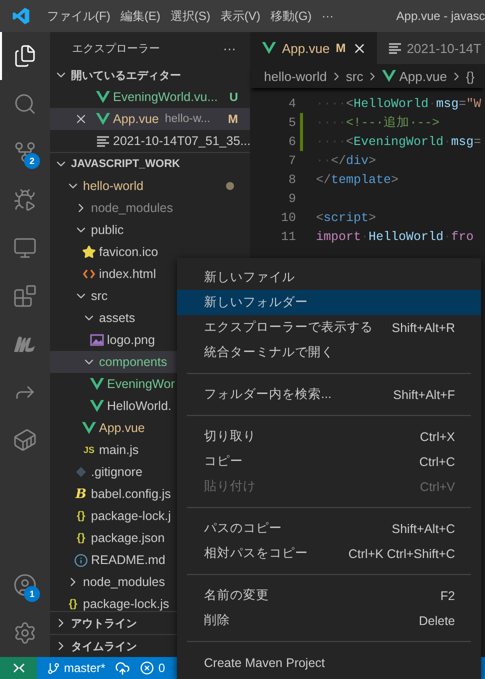 Image resolution: width=485 pixels, height=679 pixels. I want to click on section-title: アウトライン, so click(104, 623).